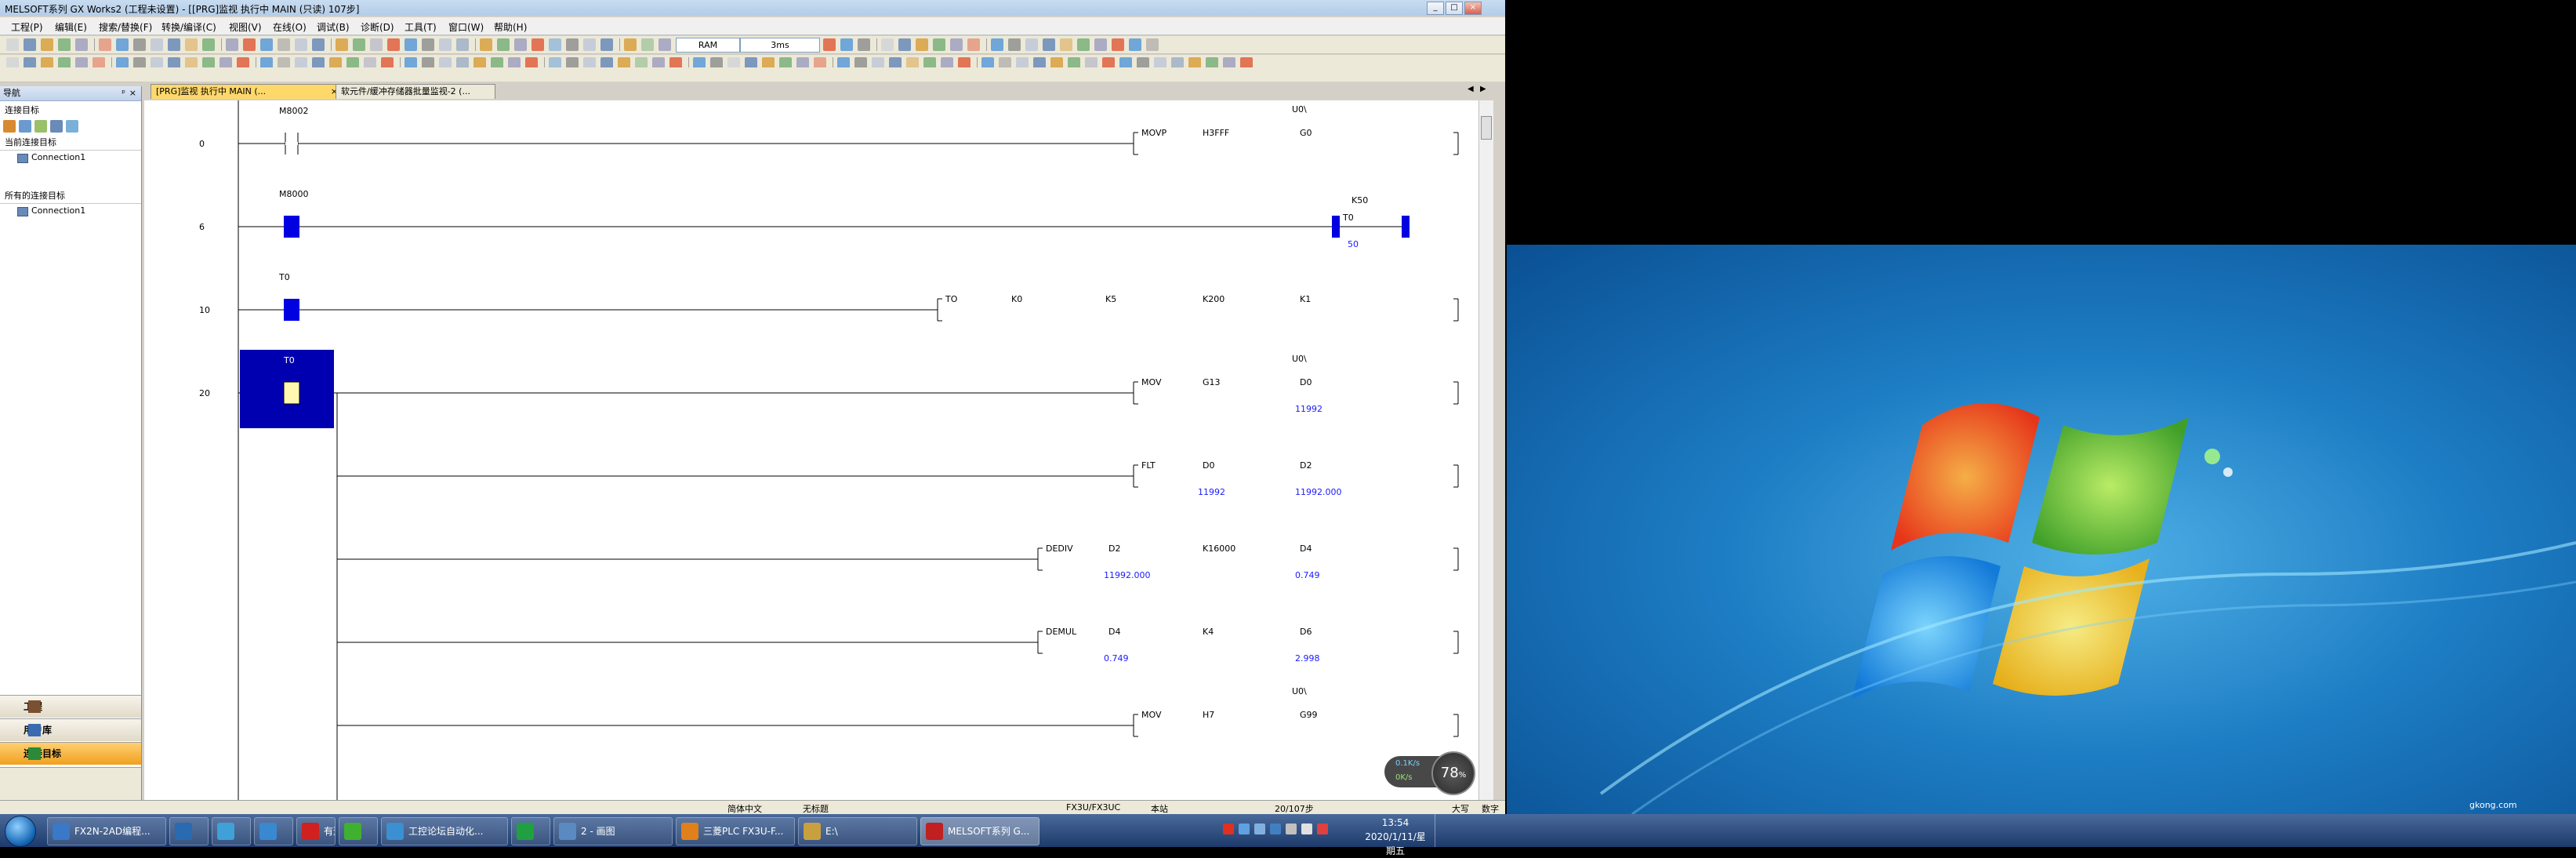 This screenshot has width=2576, height=858. I want to click on nav-button-user-library: 用户库, so click(70, 729).